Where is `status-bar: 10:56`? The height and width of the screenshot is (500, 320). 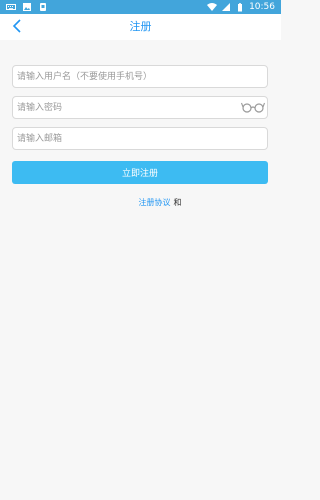 status-bar: 10:56 is located at coordinates (140, 7).